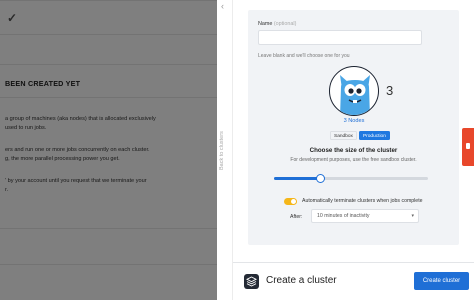  What do you see at coordinates (355, 95) in the screenshot?
I see `mascot-icon` at bounding box center [355, 95].